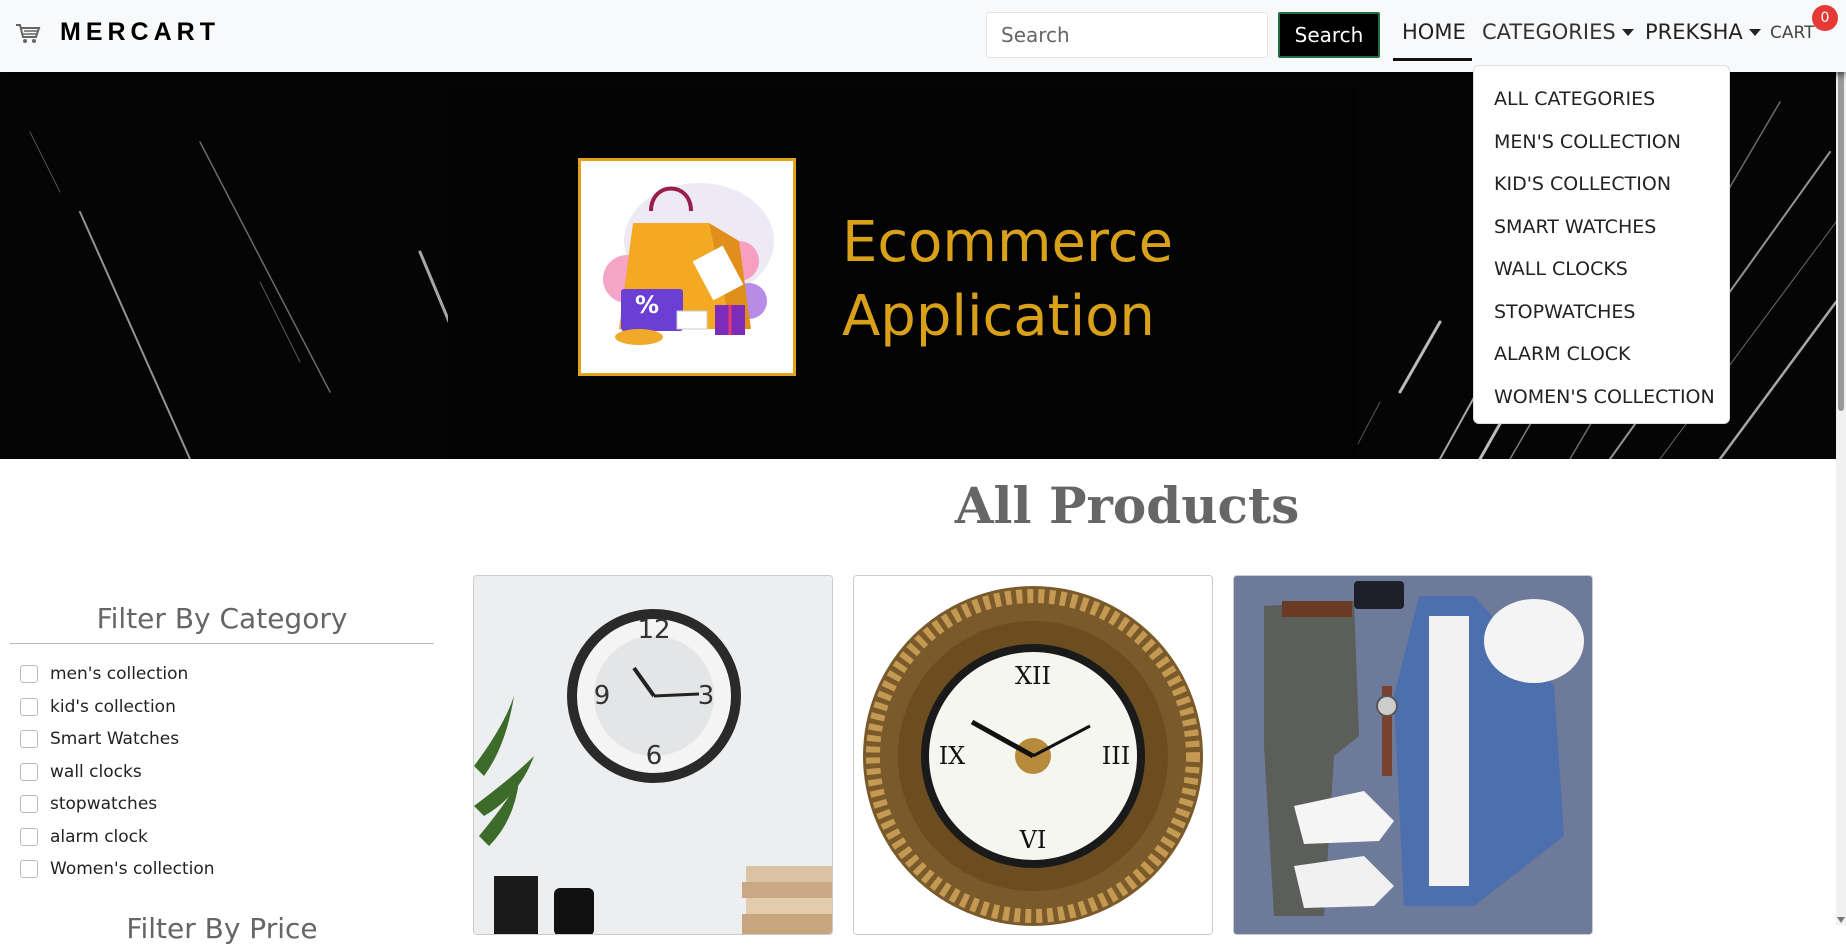 Image resolution: width=1846 pixels, height=945 pixels. Describe the element at coordinates (1601, 269) in the screenshot. I see `dropdown-item-wall-clocks: WALL CLOCKS` at that location.